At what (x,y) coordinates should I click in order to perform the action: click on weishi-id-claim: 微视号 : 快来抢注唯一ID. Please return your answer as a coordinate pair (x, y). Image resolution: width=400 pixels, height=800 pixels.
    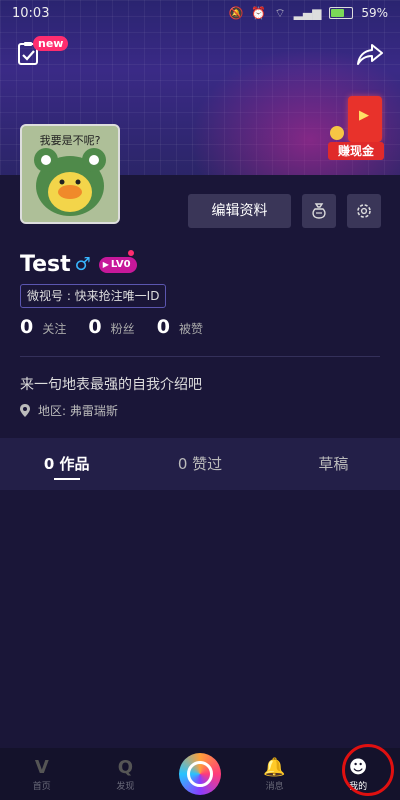
    Looking at the image, I should click on (93, 296).